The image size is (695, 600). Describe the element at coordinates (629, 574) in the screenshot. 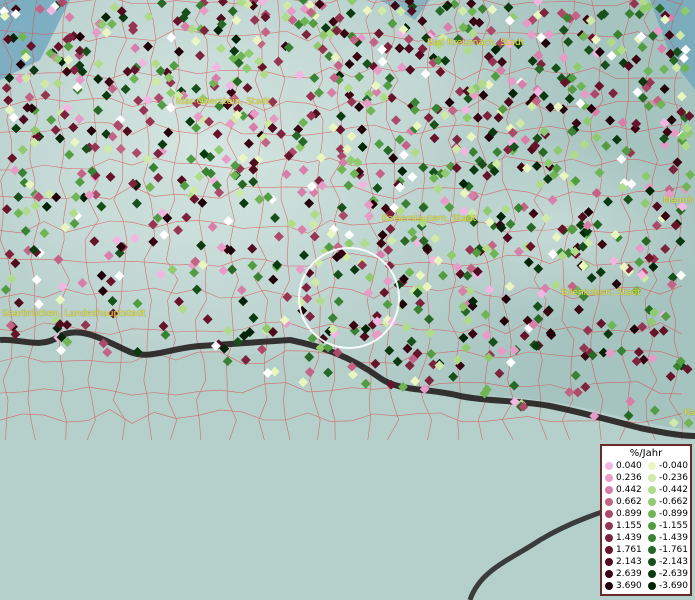

I see `legend-value: 2.639` at that location.